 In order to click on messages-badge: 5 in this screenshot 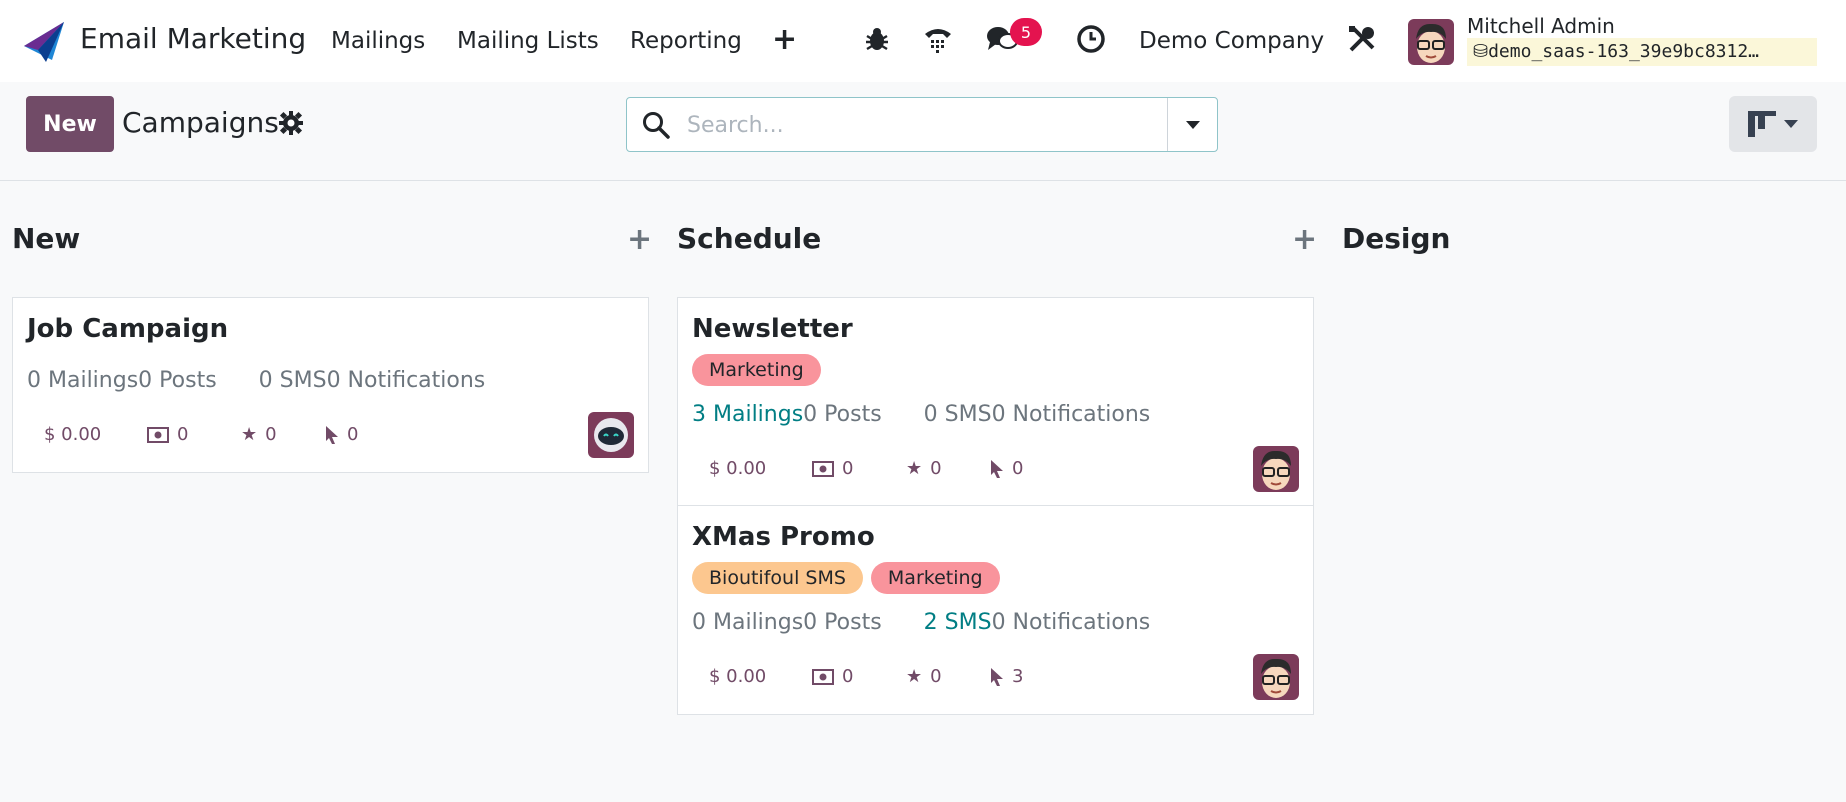, I will do `click(1026, 32)`.